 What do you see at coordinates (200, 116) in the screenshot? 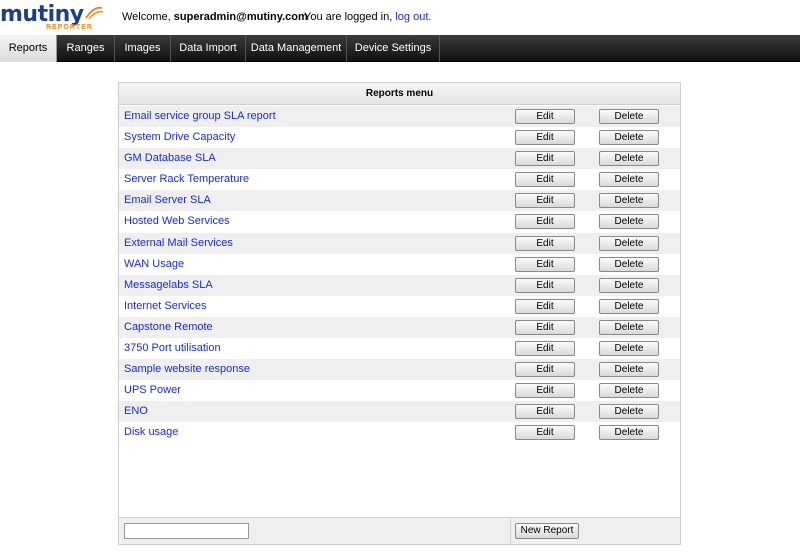
I see `report-name-link: Email service group SLA report` at bounding box center [200, 116].